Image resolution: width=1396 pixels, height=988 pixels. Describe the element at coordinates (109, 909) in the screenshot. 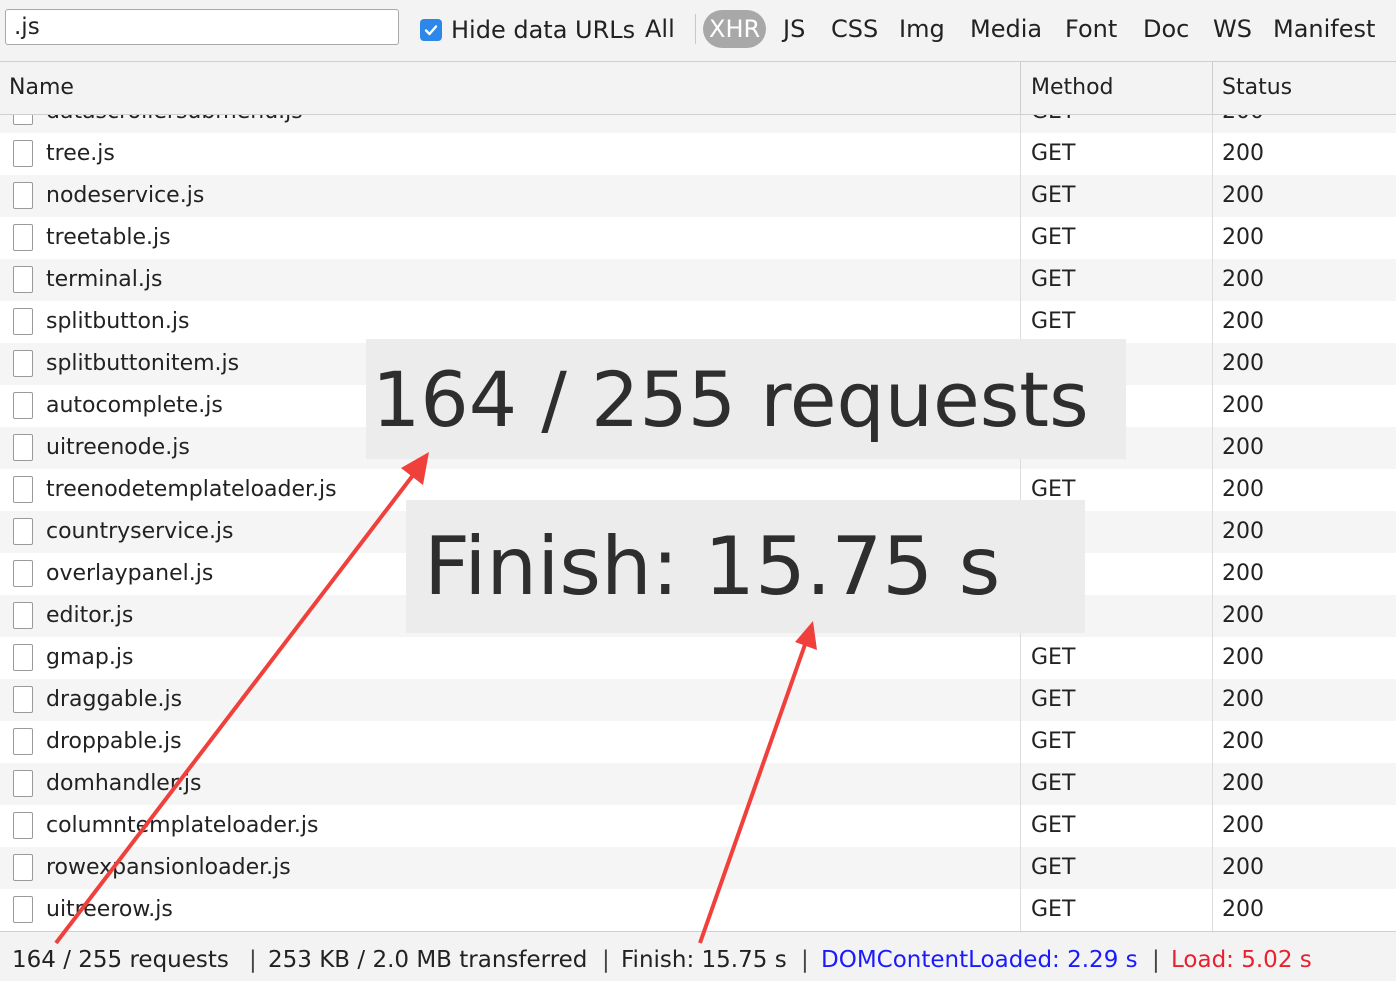

I see `request-name: uitreerow.js` at that location.